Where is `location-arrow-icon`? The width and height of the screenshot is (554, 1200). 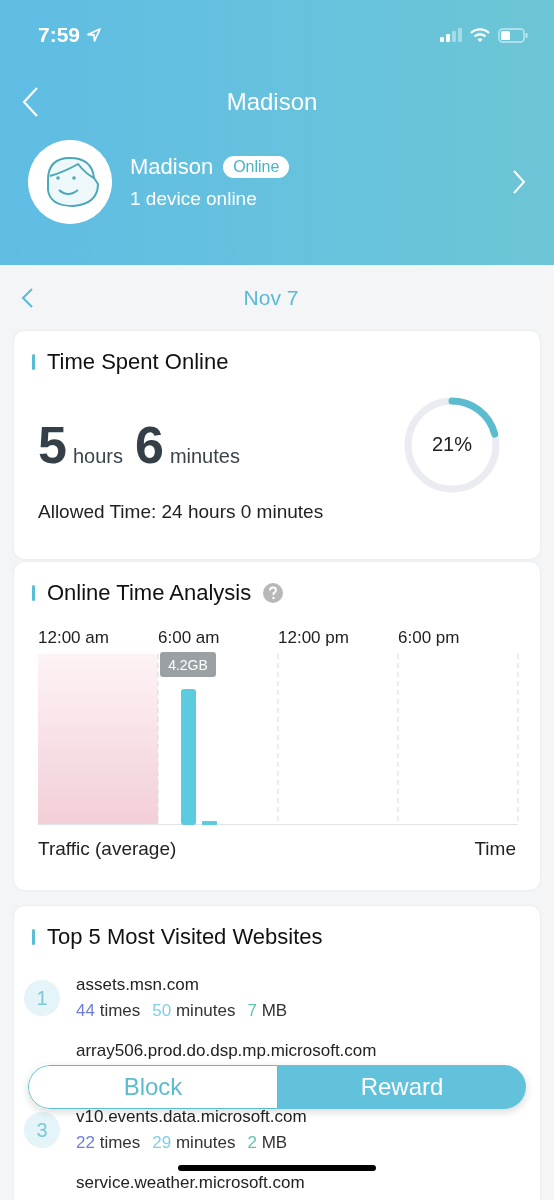 location-arrow-icon is located at coordinates (94, 35).